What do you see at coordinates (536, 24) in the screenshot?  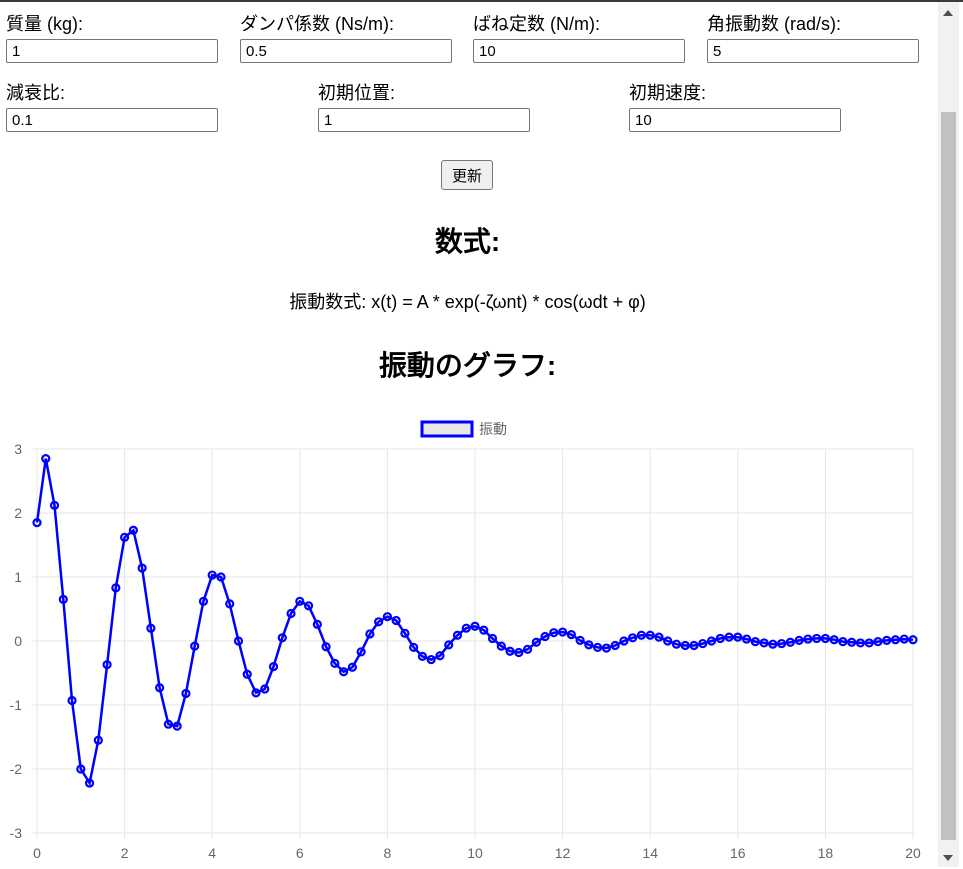 I see `spring-label: ばね定数 (N/m):` at bounding box center [536, 24].